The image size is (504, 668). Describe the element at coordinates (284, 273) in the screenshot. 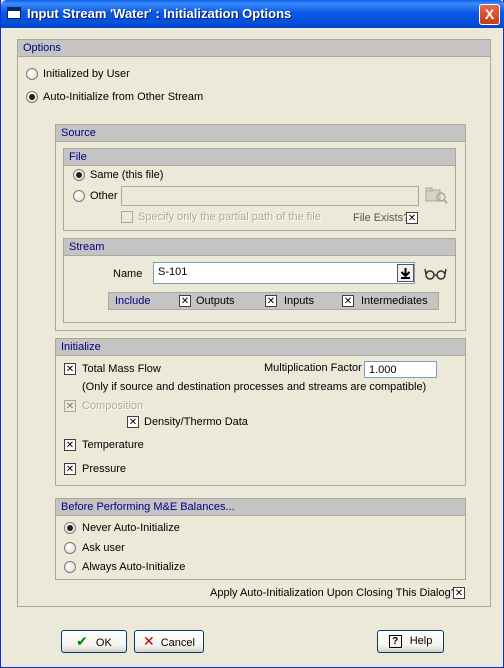

I see `stream-name-select: S-101` at that location.